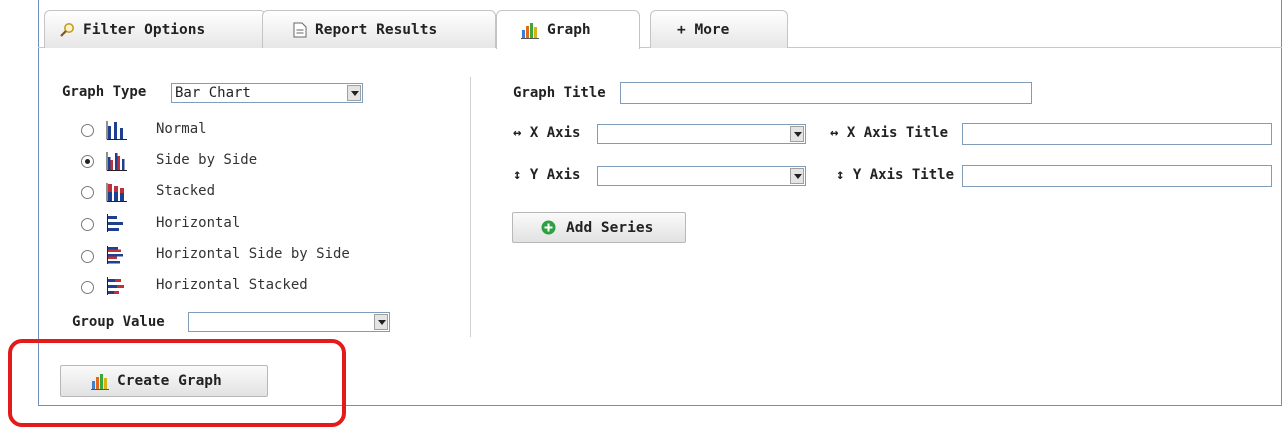 Image resolution: width=1287 pixels, height=429 pixels. I want to click on column-divider, so click(470, 207).